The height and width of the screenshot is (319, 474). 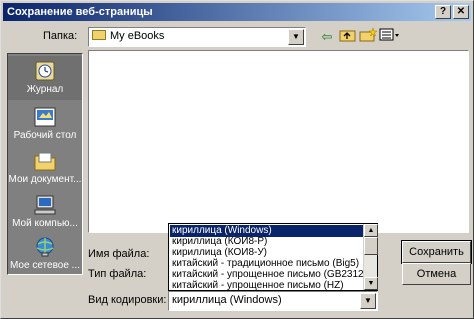 I want to click on scroll-down-icon: ▼, so click(x=371, y=283).